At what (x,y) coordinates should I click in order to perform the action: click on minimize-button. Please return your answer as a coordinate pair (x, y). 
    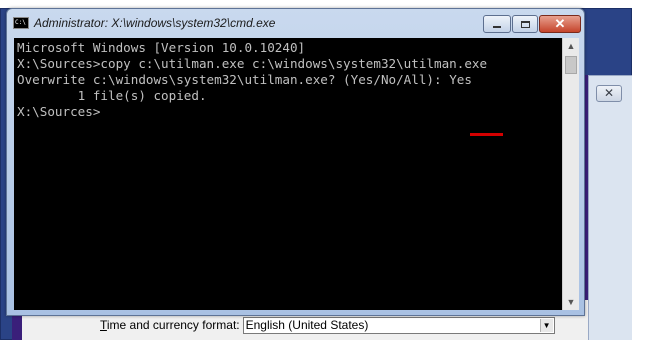
    Looking at the image, I should click on (497, 24).